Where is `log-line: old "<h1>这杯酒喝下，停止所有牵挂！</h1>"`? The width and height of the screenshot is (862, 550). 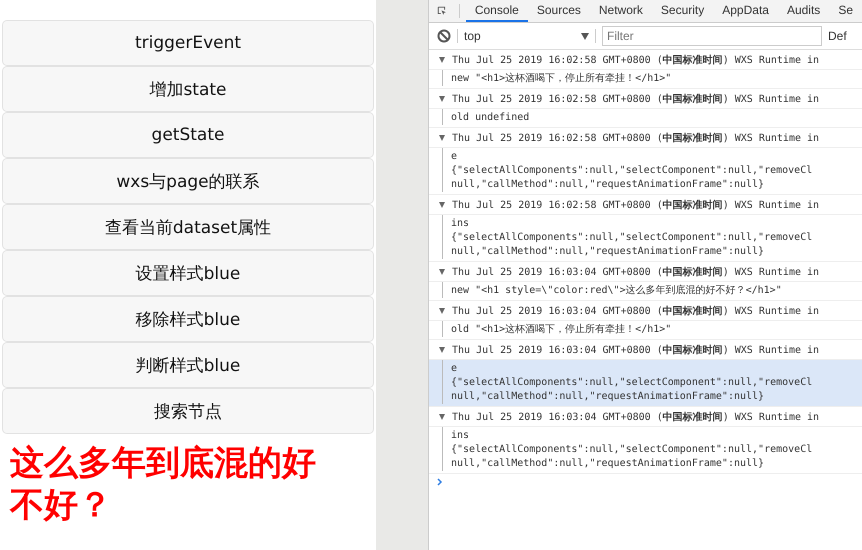 log-line: old "<h1>这杯酒喝下，停止所有牵挂！</h1>" is located at coordinates (561, 330).